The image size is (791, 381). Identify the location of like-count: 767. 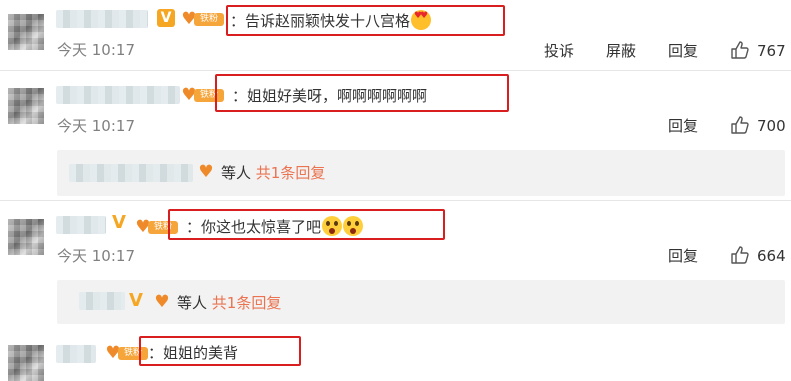
(771, 51).